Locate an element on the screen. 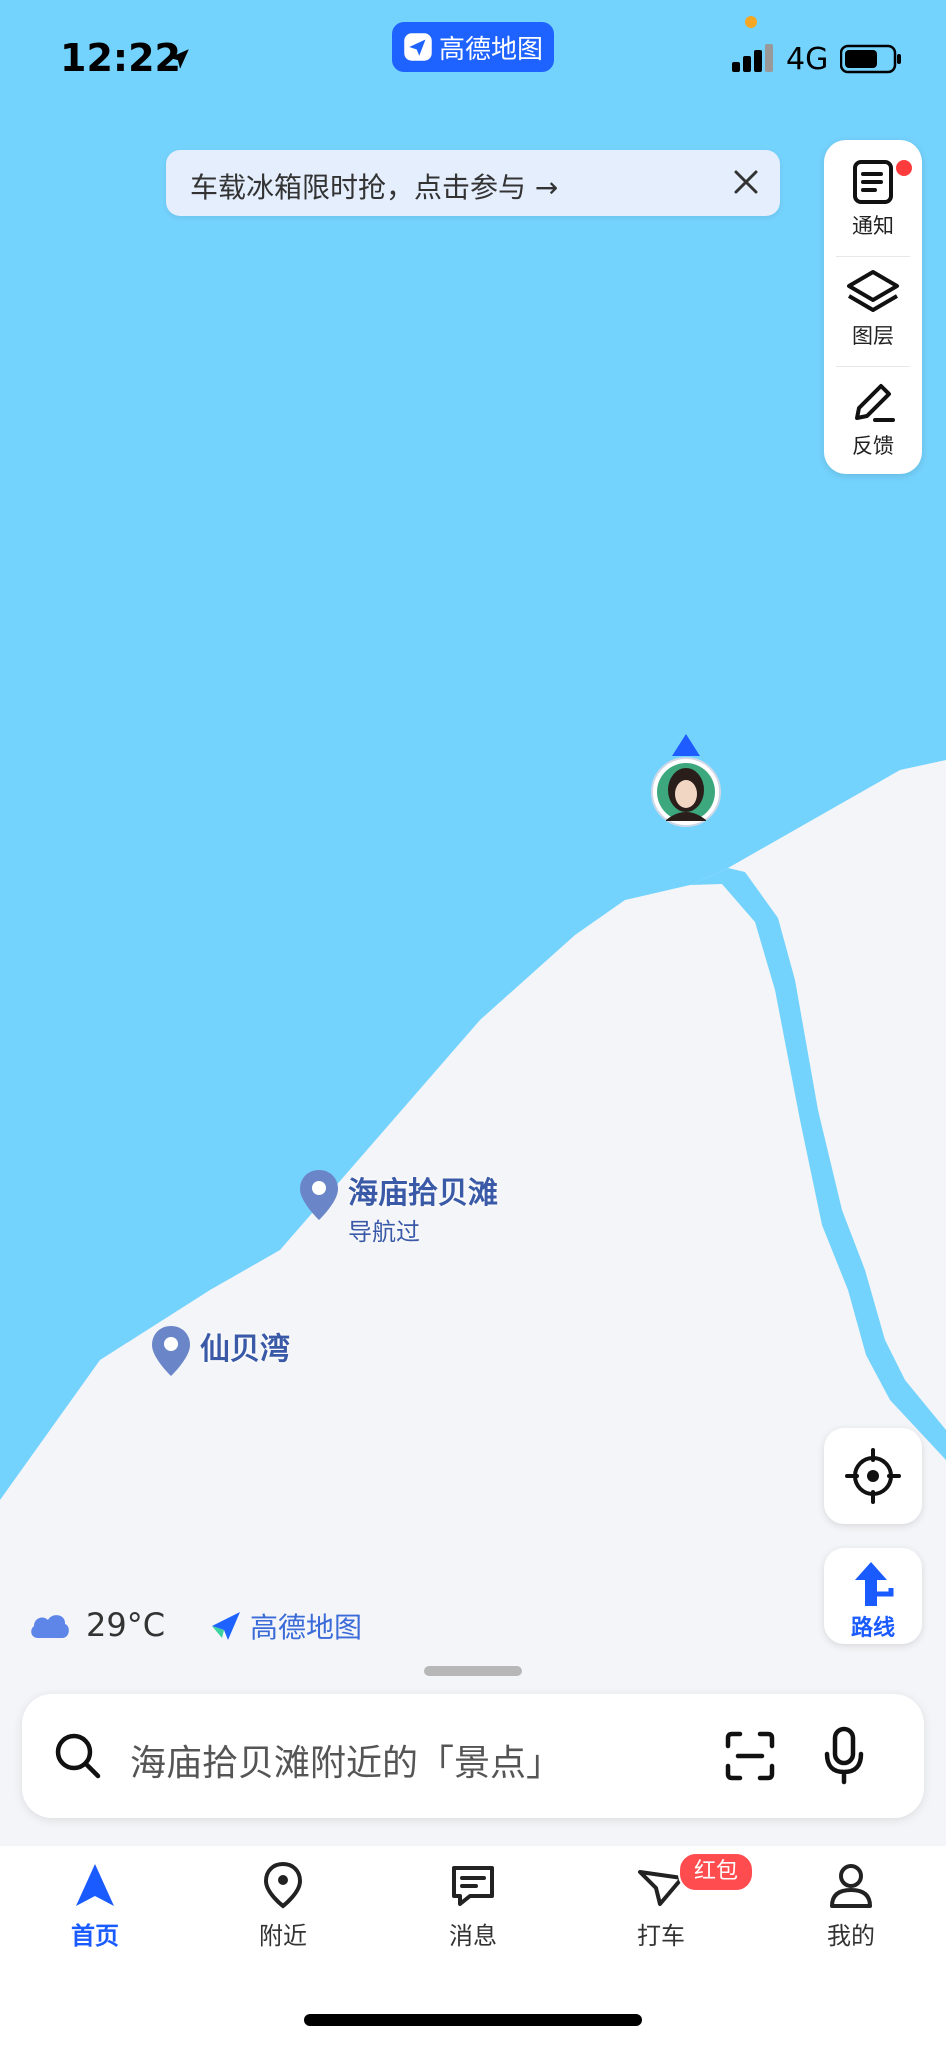 The image size is (946, 2048). promo-banner: 车载冰箱限时抢，点击参与 → is located at coordinates (473, 183).